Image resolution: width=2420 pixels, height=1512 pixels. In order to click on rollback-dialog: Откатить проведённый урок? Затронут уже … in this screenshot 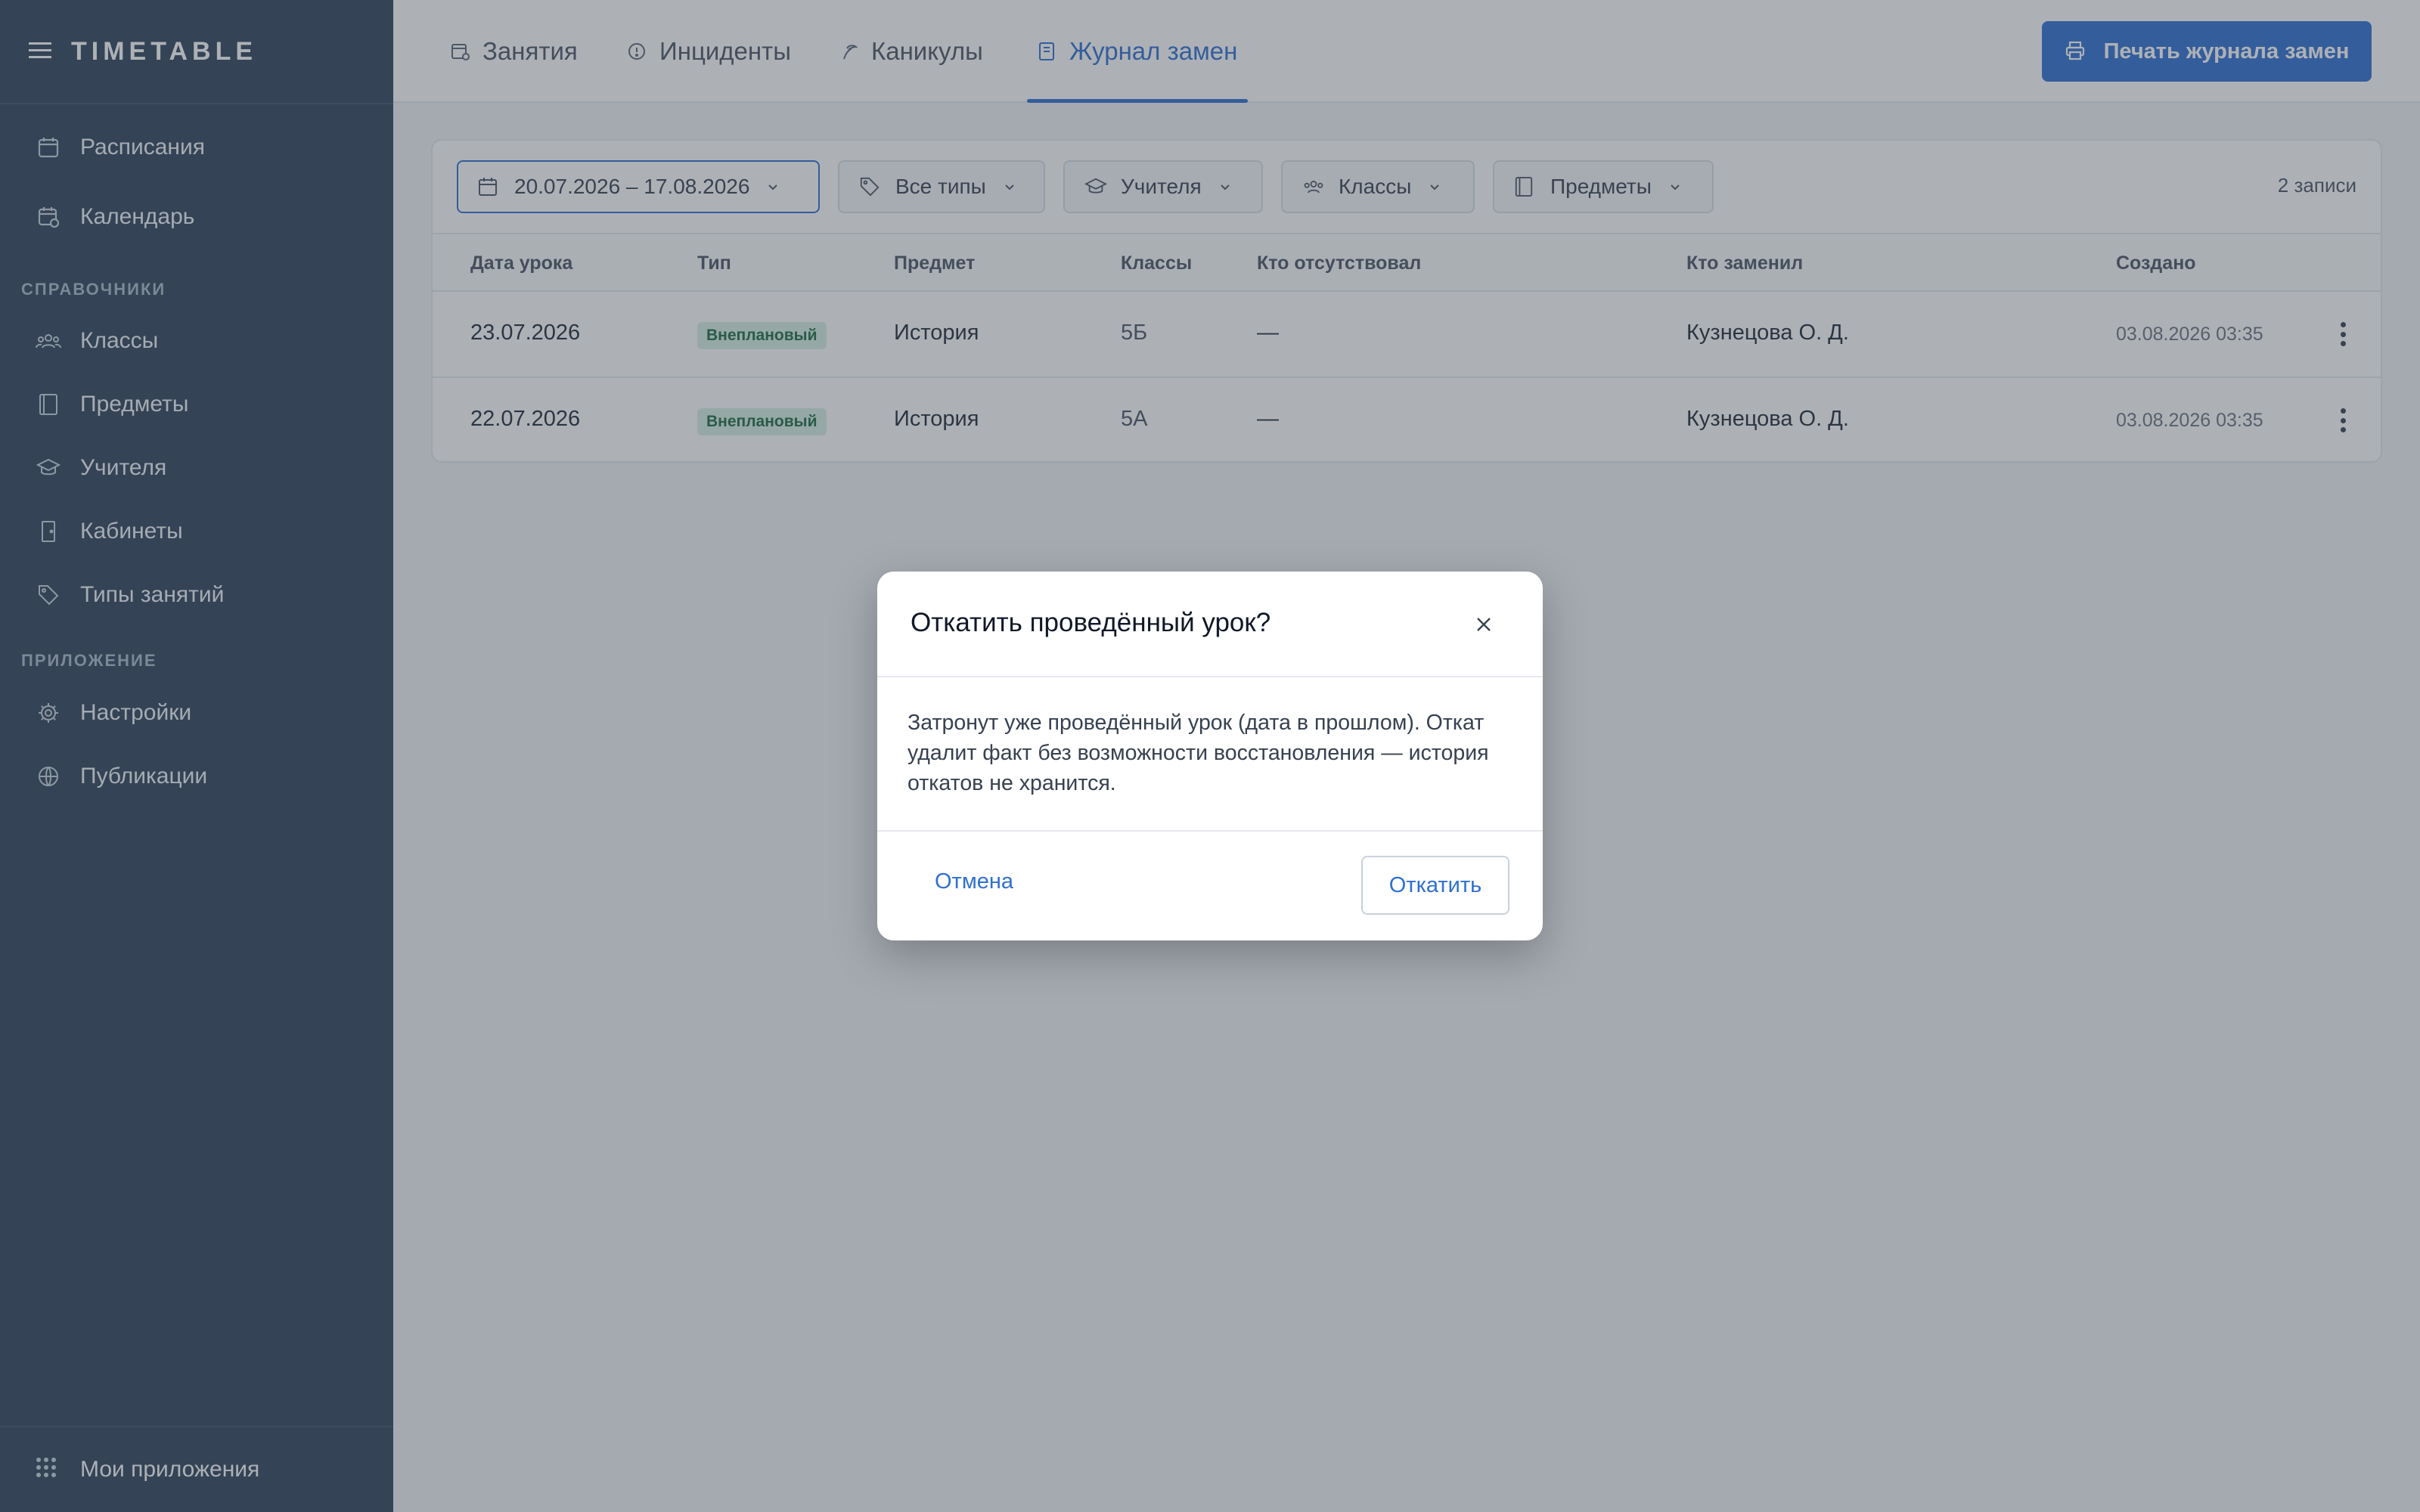, I will do `click(1210, 756)`.